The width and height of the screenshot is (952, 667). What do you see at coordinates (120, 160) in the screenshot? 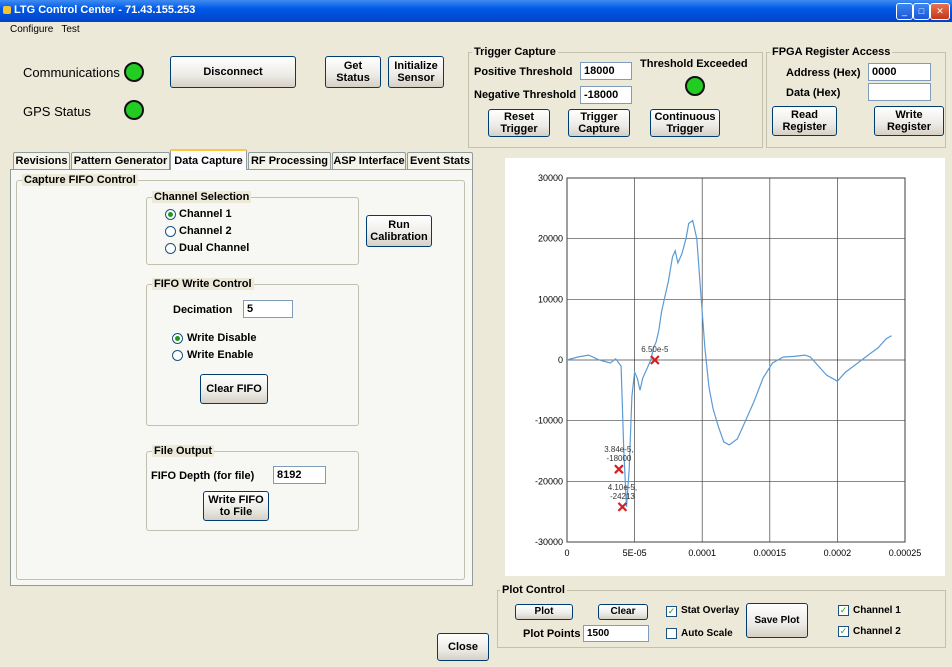
I see `tab-pattern-generator: Pattern Generator` at bounding box center [120, 160].